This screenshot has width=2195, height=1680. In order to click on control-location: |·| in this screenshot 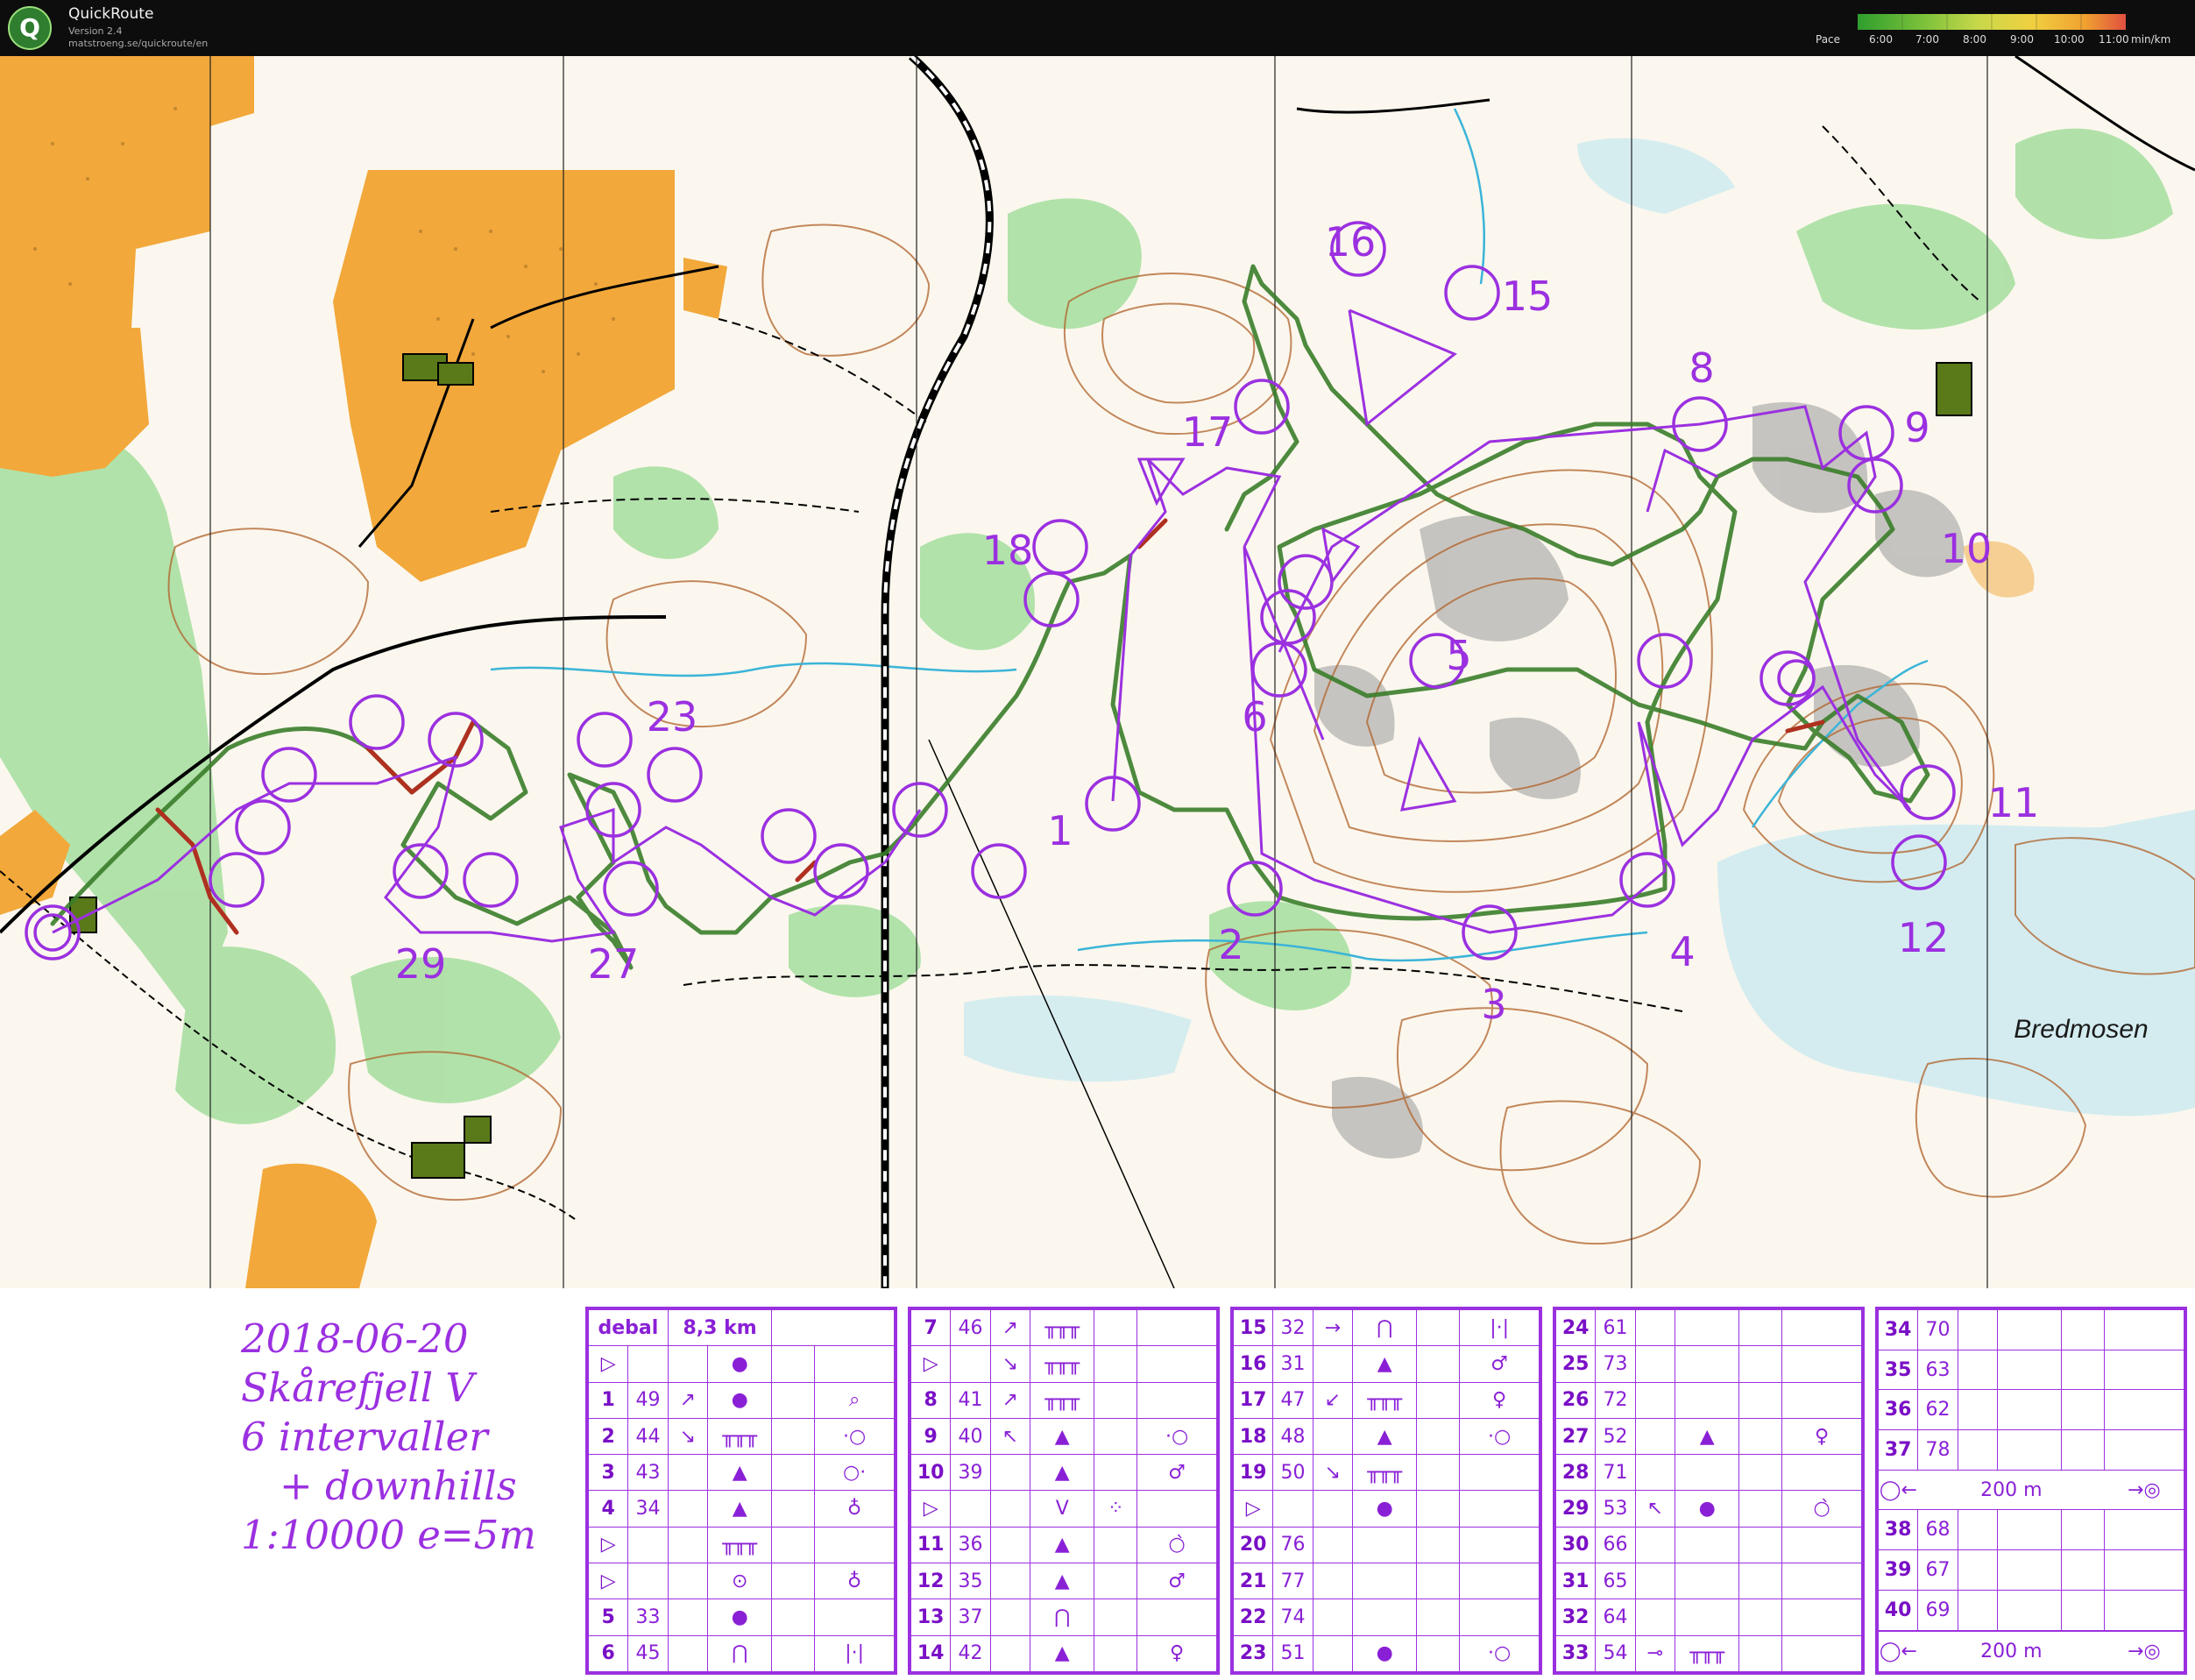, I will do `click(854, 1653)`.